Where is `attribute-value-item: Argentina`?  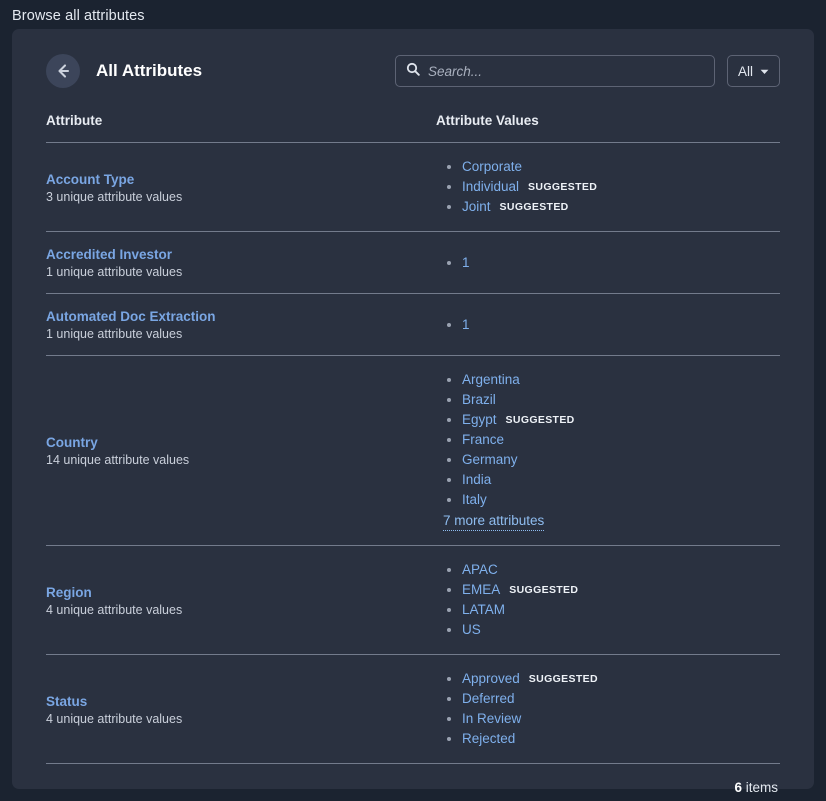
attribute-value-item: Argentina is located at coordinates (608, 380).